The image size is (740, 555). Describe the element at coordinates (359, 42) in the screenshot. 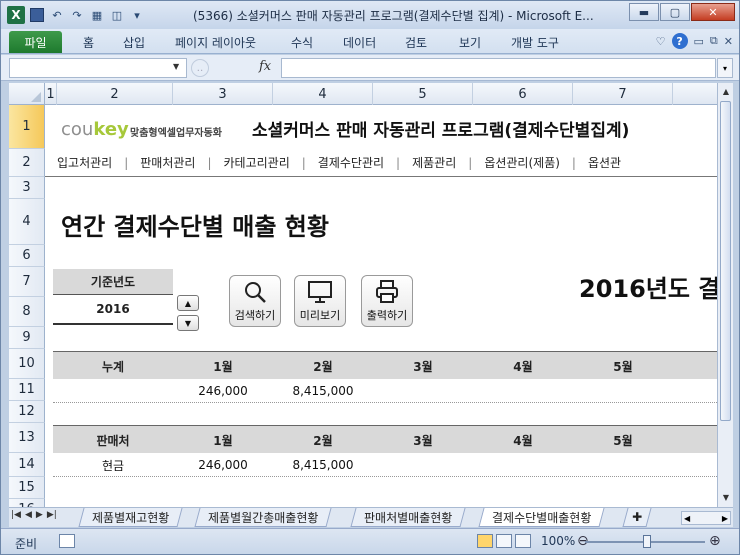

I see `tab-data: 데이터` at that location.